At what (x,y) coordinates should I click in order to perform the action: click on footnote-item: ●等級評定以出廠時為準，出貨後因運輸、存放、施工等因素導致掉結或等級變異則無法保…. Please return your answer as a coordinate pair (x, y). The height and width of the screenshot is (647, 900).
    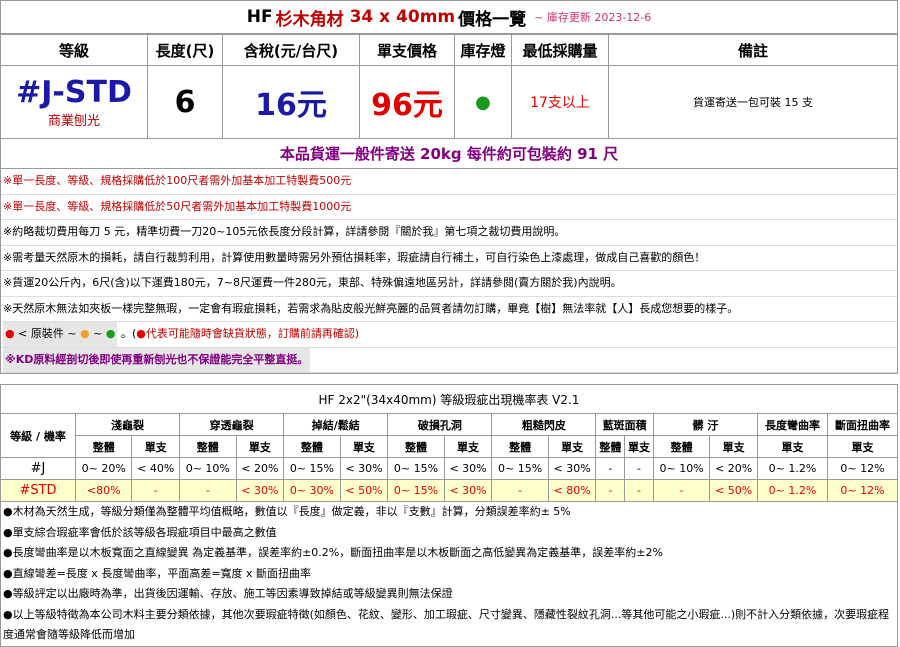
    Looking at the image, I should click on (228, 593).